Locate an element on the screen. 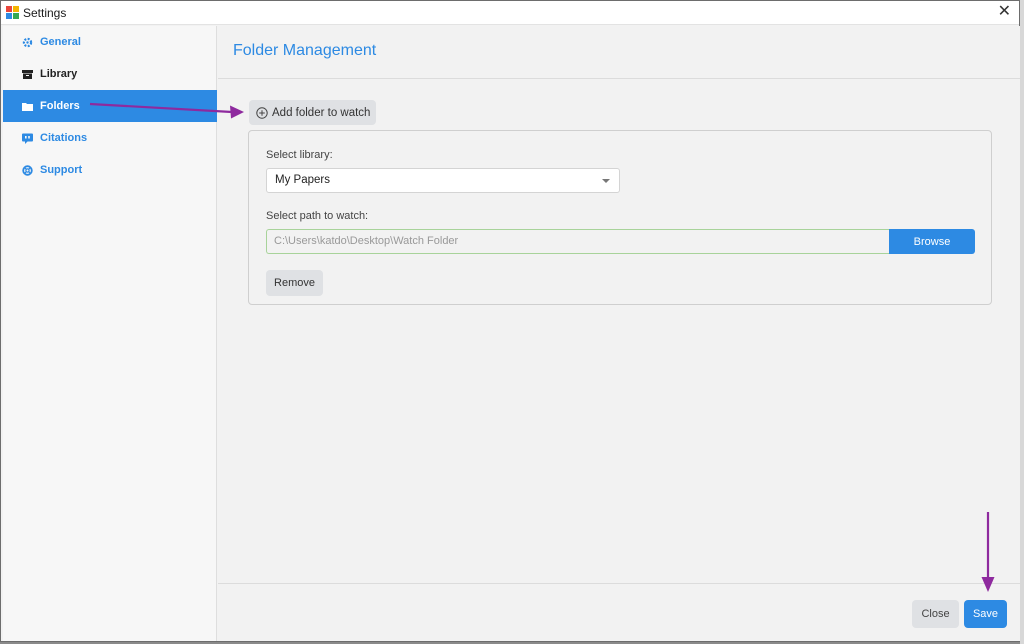 Image resolution: width=1024 pixels, height=644 pixels. quote-icon is located at coordinates (27, 138).